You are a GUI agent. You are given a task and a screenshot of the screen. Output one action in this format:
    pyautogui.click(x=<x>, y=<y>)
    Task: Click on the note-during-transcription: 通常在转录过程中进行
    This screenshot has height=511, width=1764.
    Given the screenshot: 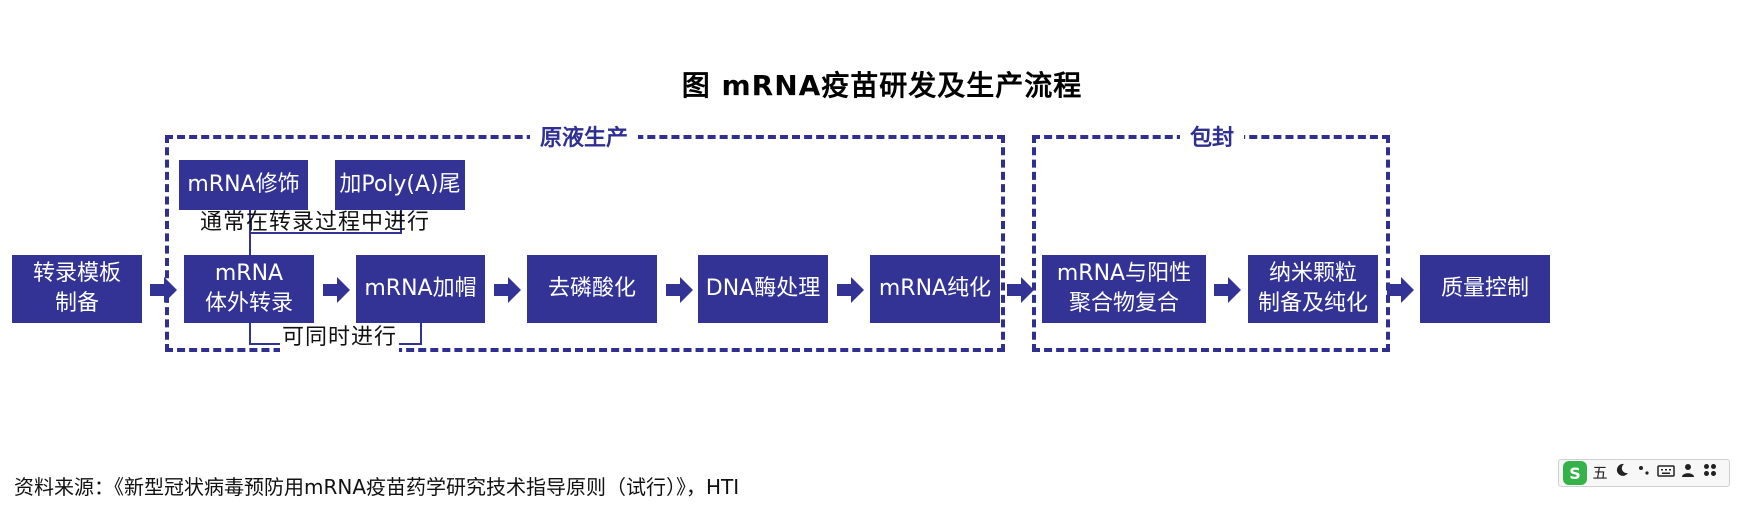 What is the action you would take?
    pyautogui.click(x=315, y=222)
    